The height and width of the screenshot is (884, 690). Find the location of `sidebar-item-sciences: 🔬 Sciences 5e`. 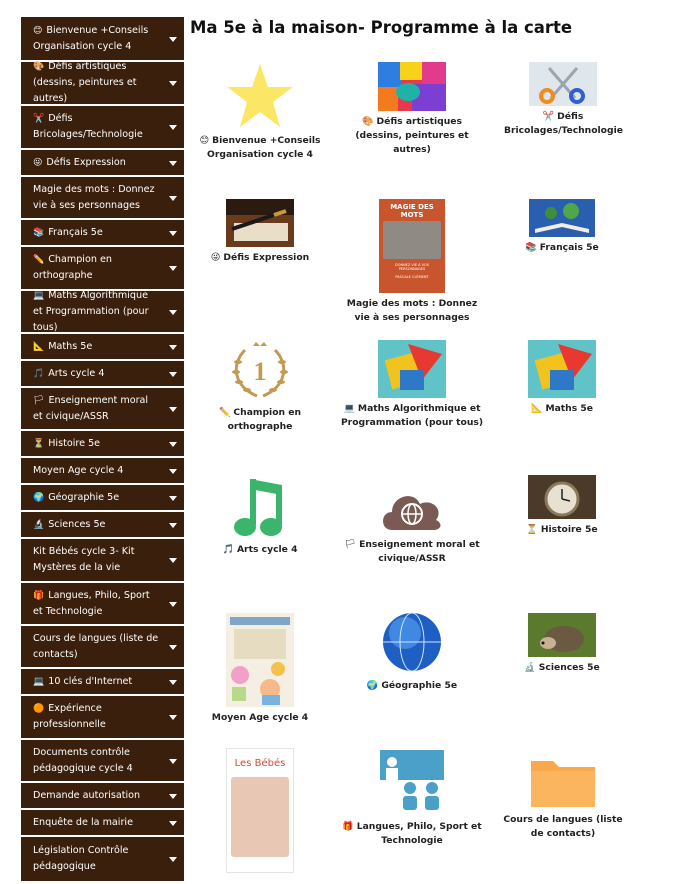

sidebar-item-sciences: 🔬 Sciences 5e is located at coordinates (102, 525).